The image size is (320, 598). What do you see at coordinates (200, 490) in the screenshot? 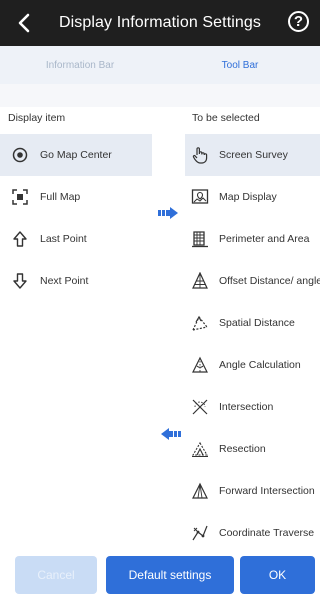
I see `forward-intersection-icon` at bounding box center [200, 490].